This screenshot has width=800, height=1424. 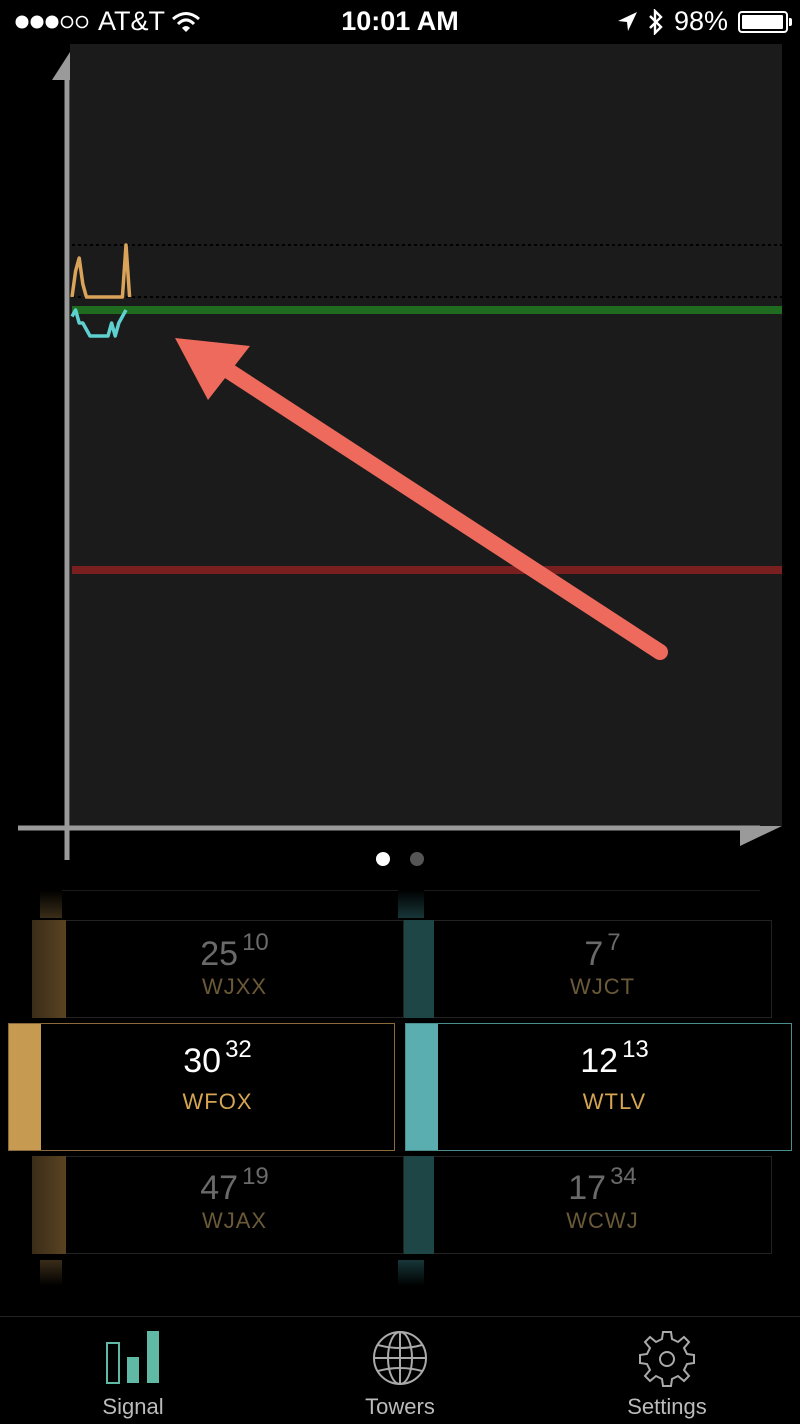 I want to click on right-value: 7, so click(x=594, y=954).